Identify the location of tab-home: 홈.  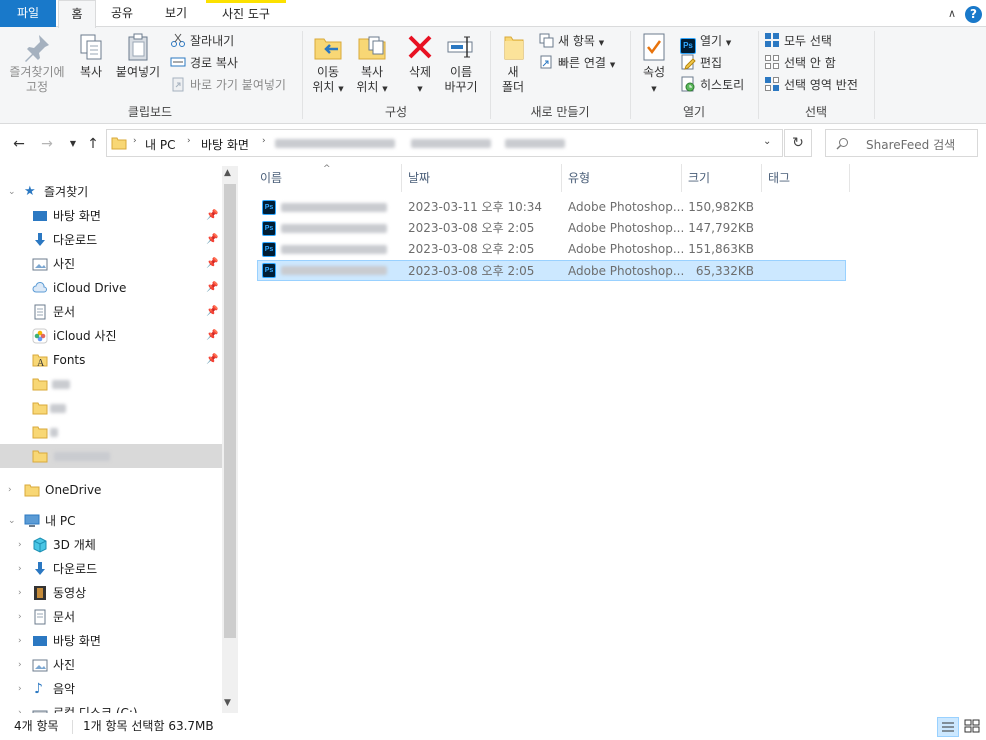
(77, 14).